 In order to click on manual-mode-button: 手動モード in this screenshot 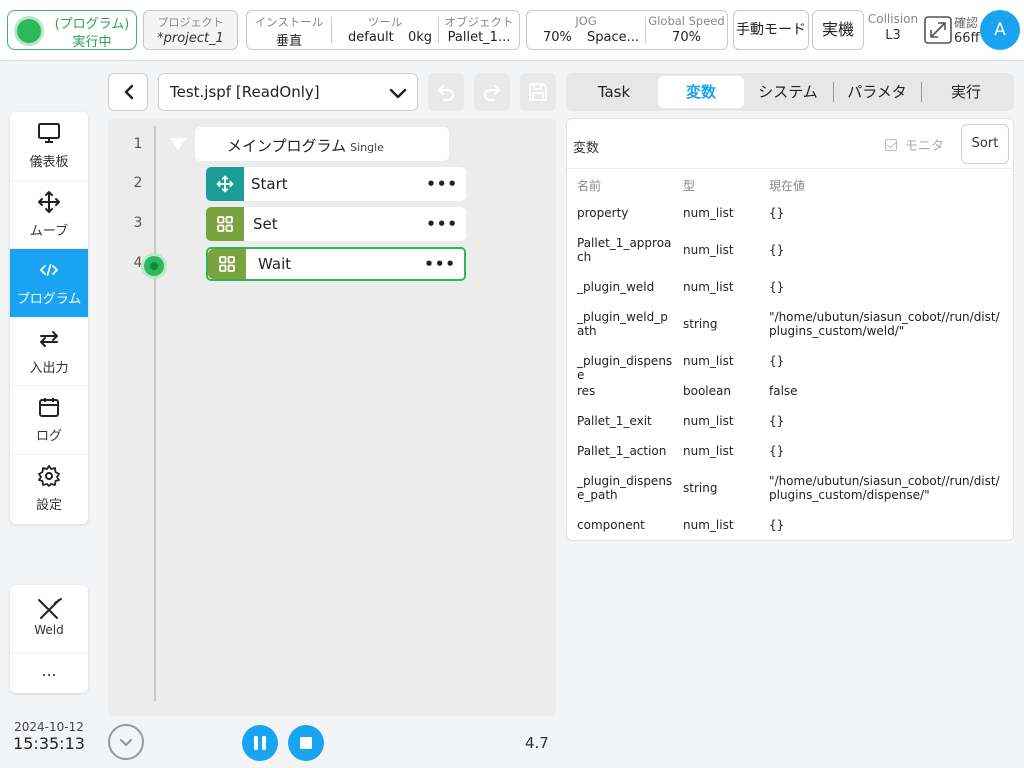, I will do `click(771, 30)`.